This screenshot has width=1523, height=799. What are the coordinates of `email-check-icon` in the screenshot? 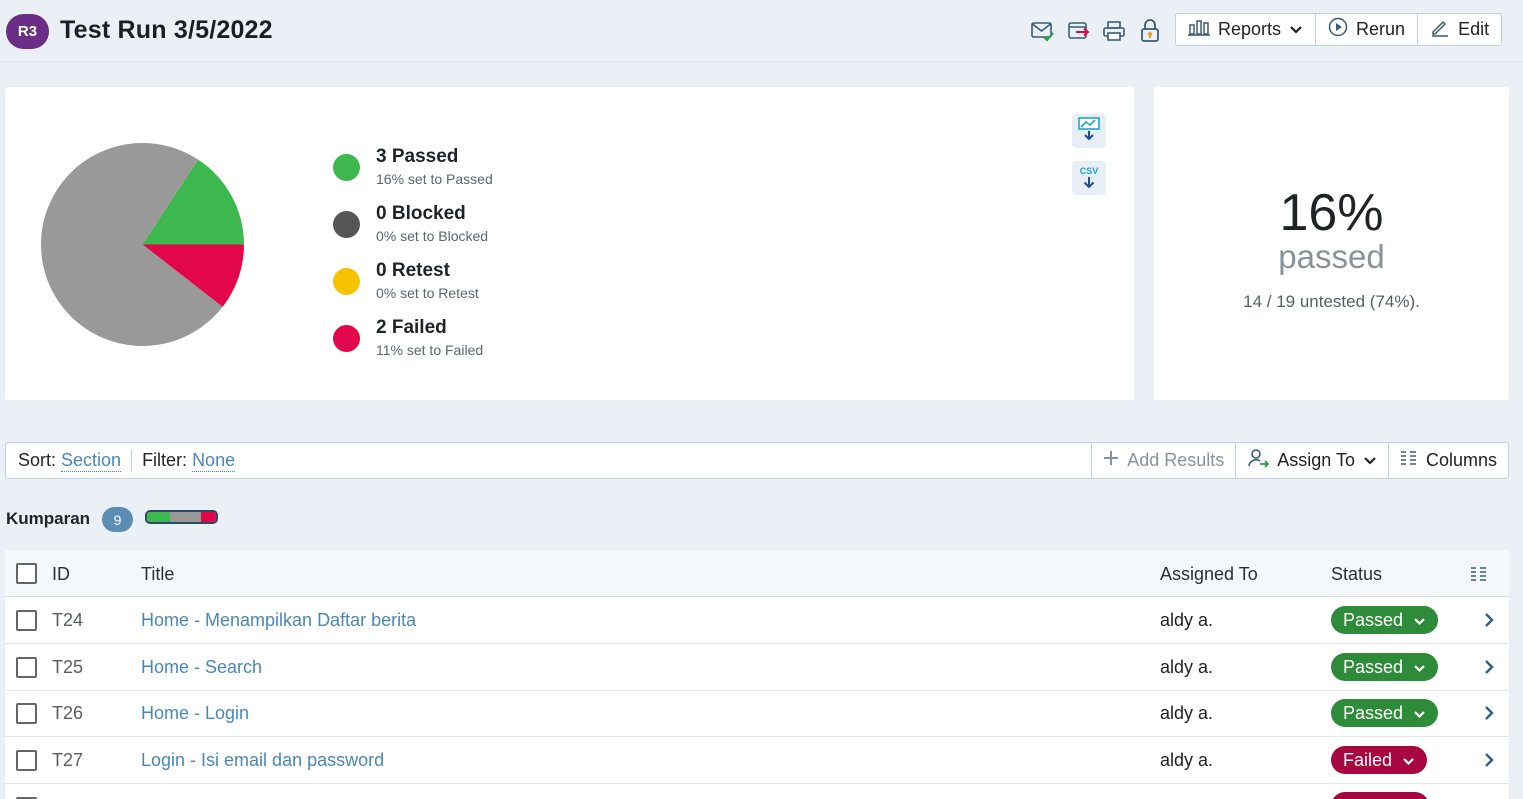 It's located at (1043, 31).